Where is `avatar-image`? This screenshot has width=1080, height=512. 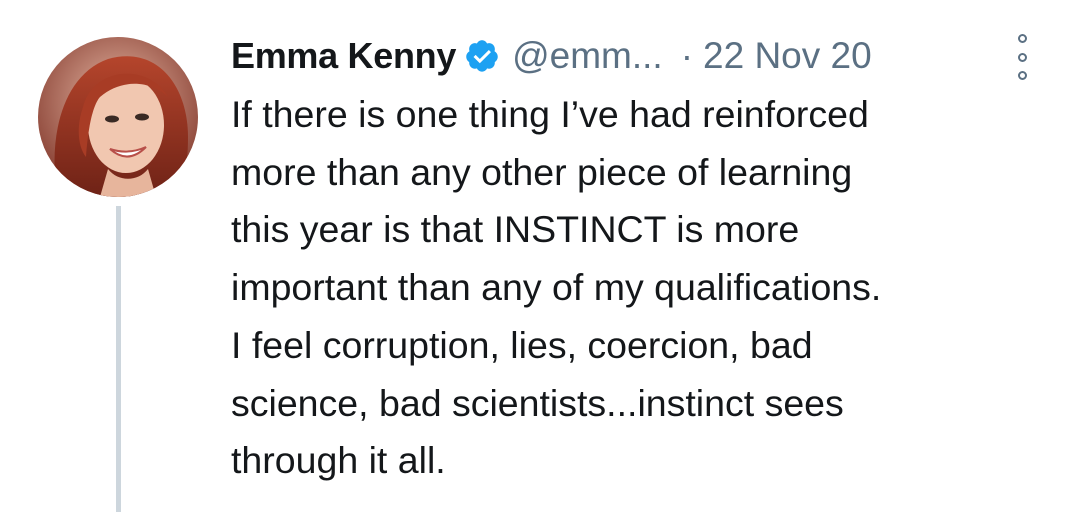 avatar-image is located at coordinates (118, 117).